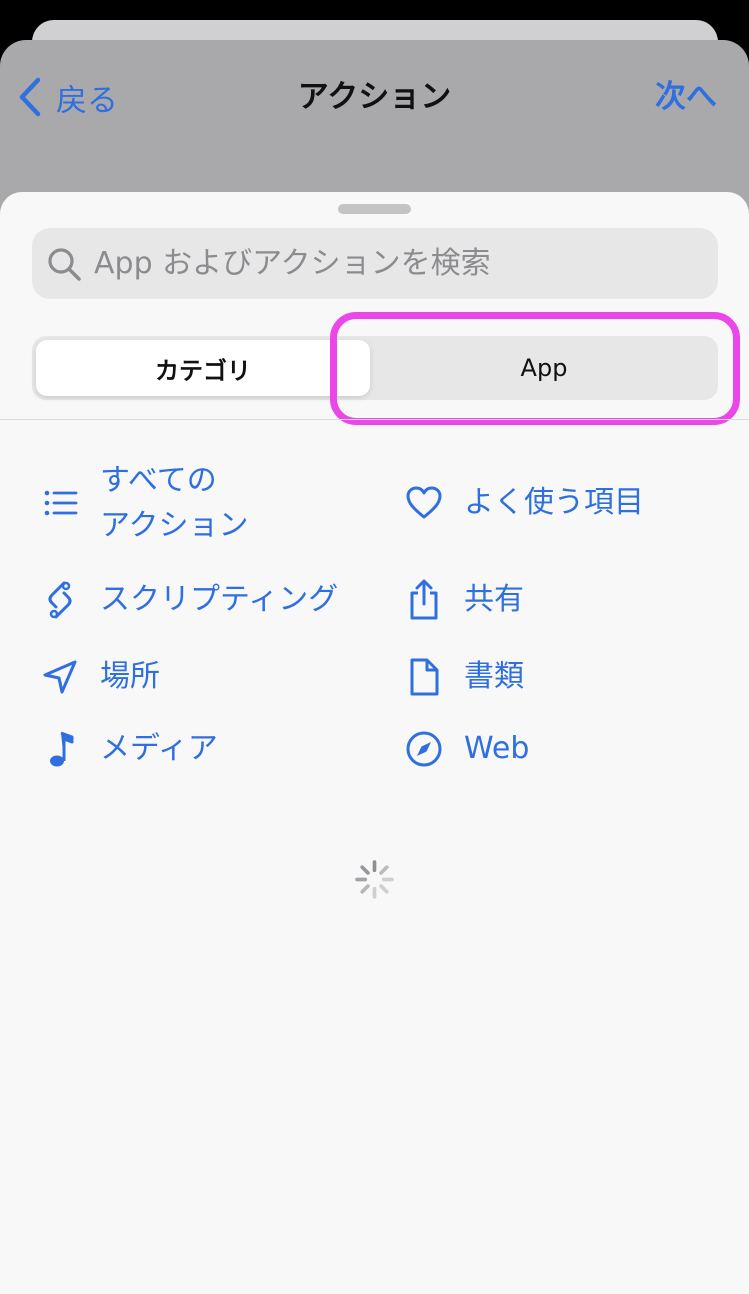  What do you see at coordinates (394, 263) in the screenshot?
I see `search-input` at bounding box center [394, 263].